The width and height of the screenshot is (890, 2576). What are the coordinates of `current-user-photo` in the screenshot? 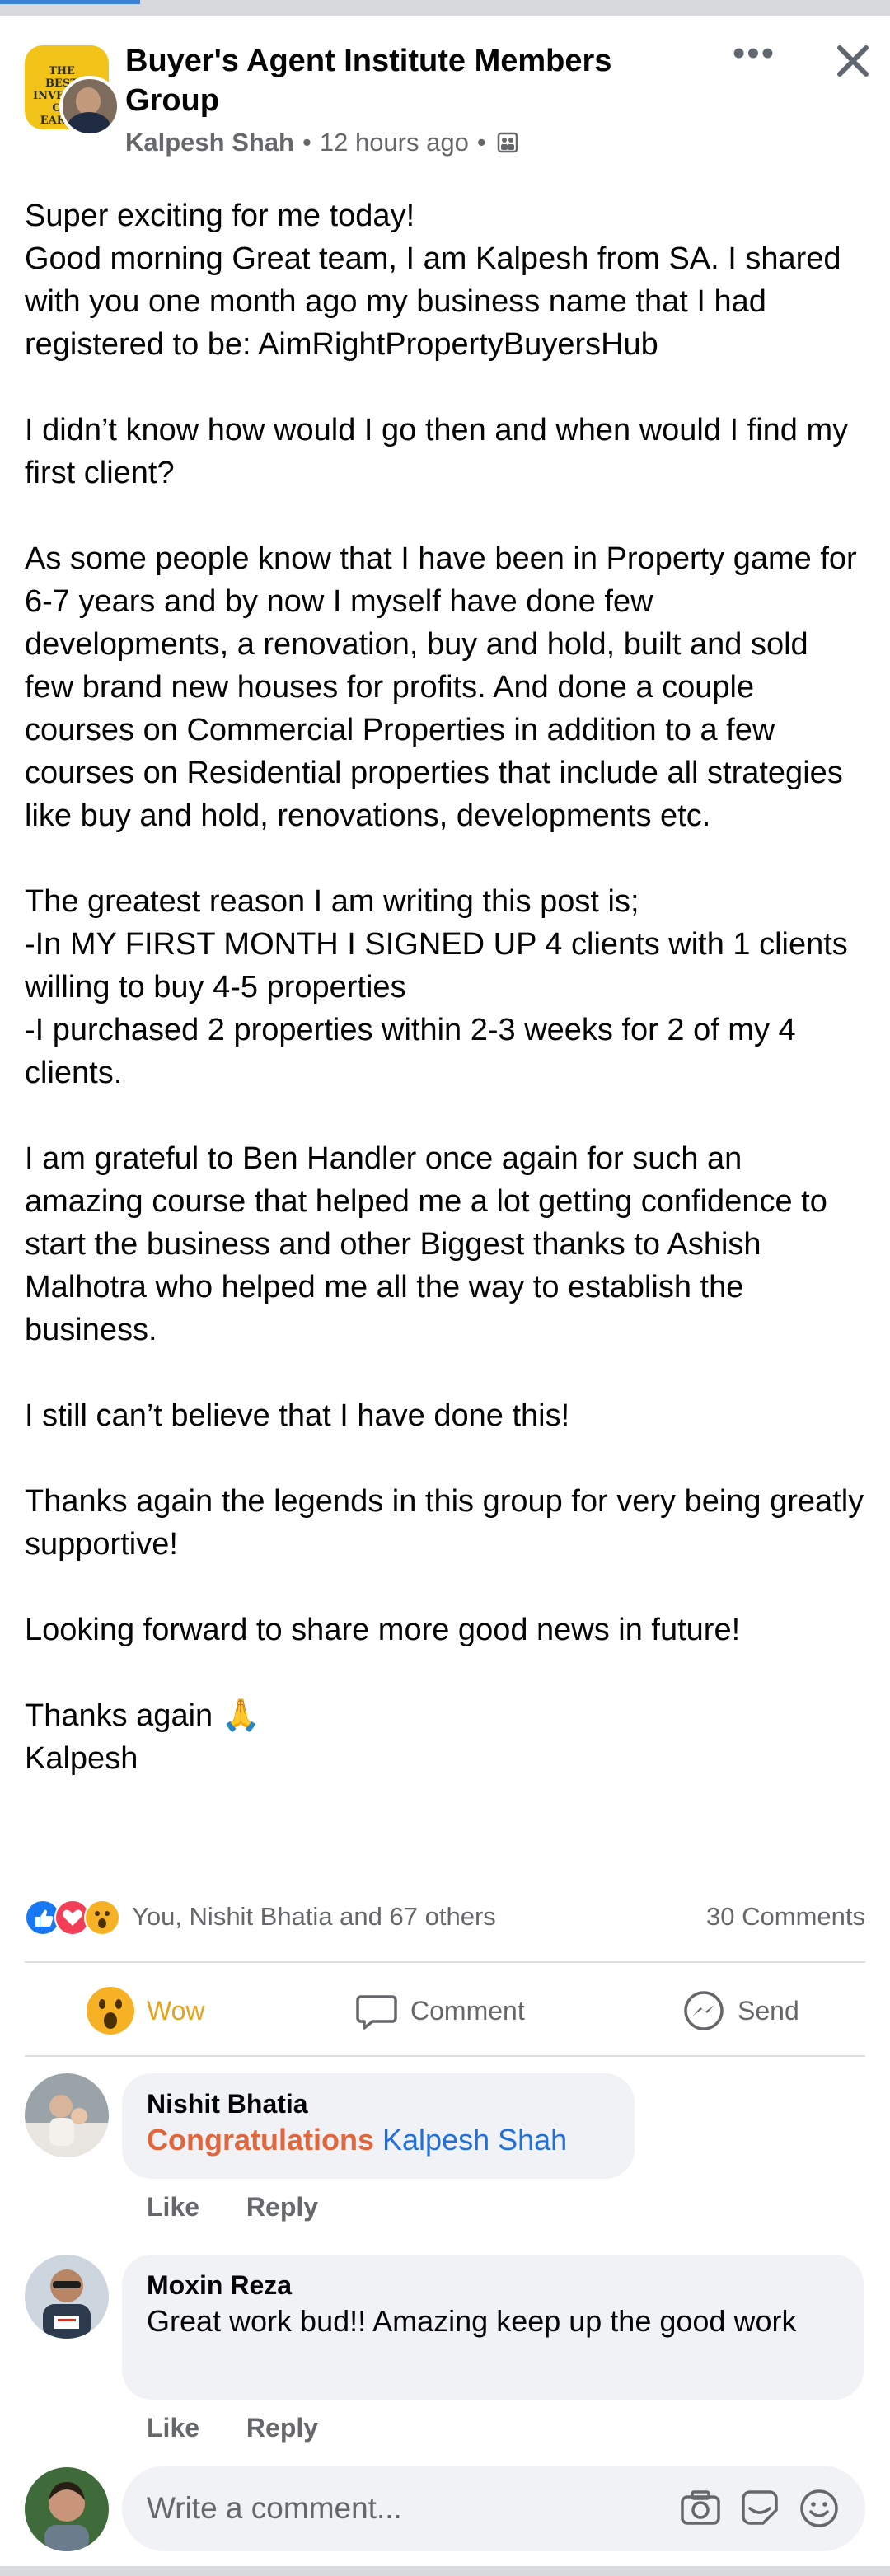 It's located at (67, 2509).